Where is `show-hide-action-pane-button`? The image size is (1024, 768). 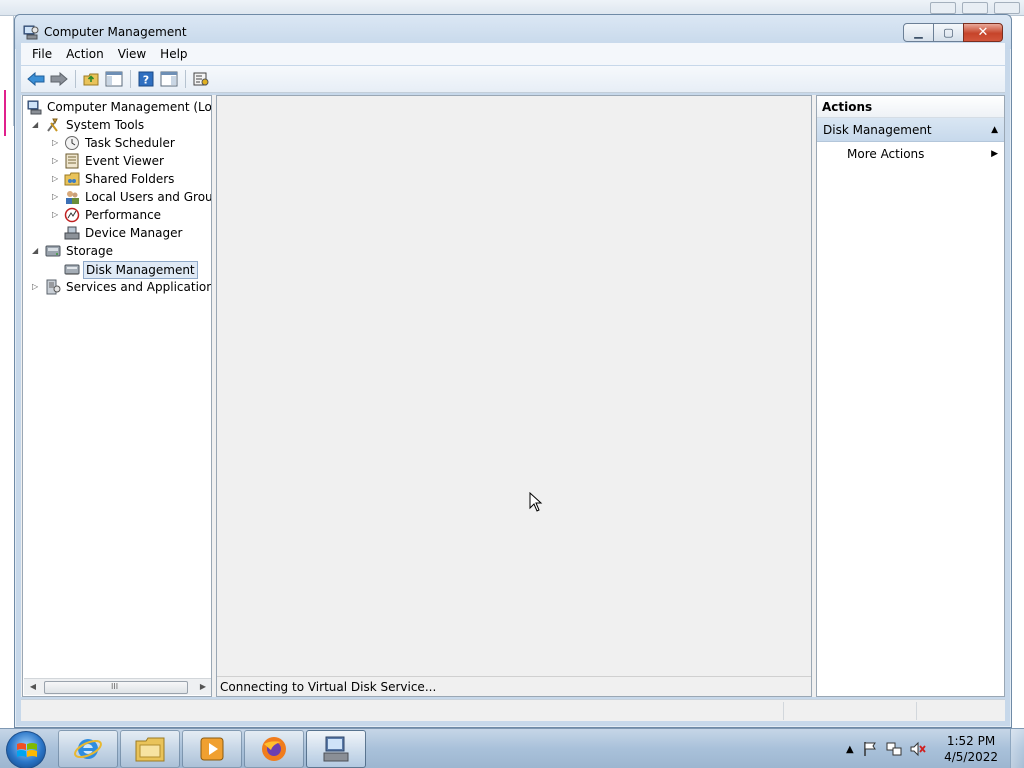
show-hide-action-pane-button is located at coordinates (169, 79).